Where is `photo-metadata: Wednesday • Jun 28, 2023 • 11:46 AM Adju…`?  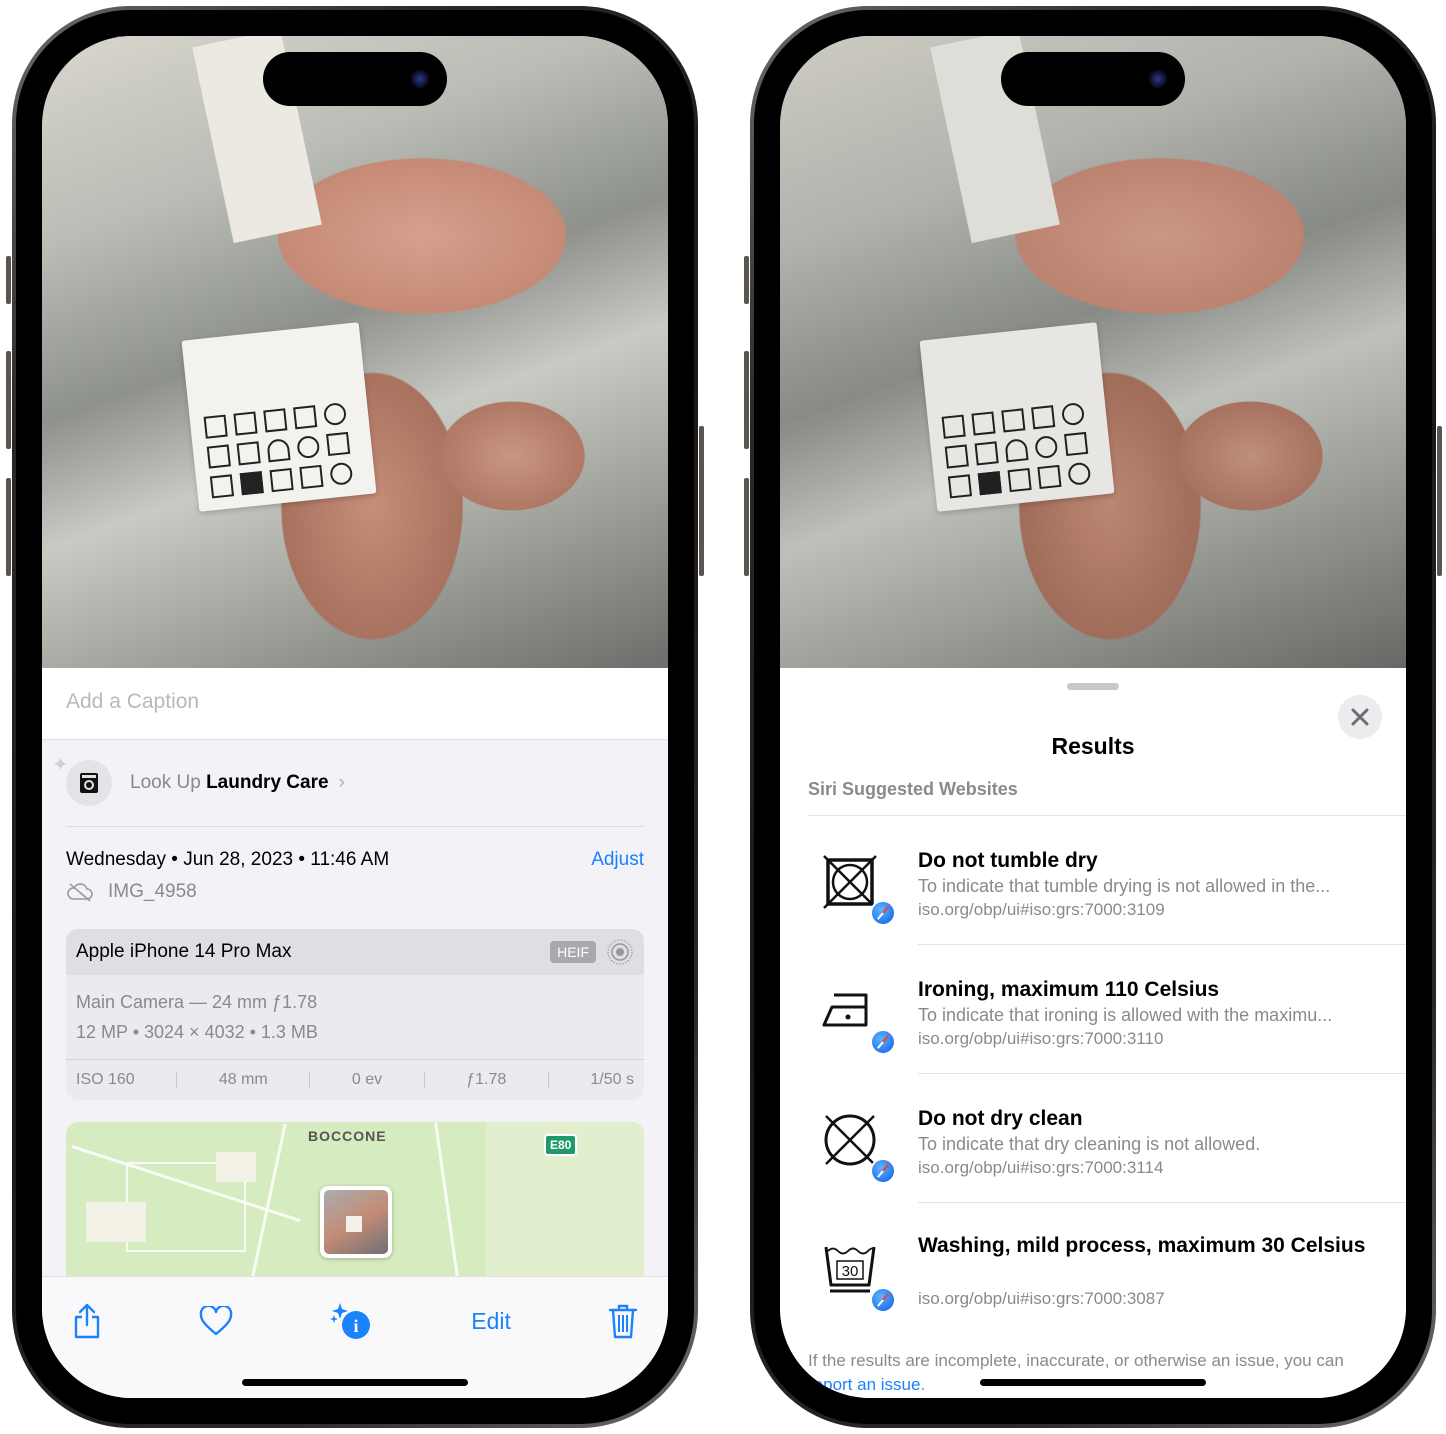 photo-metadata: Wednesday • Jun 28, 2023 • 11:46 AM Adju… is located at coordinates (355, 865).